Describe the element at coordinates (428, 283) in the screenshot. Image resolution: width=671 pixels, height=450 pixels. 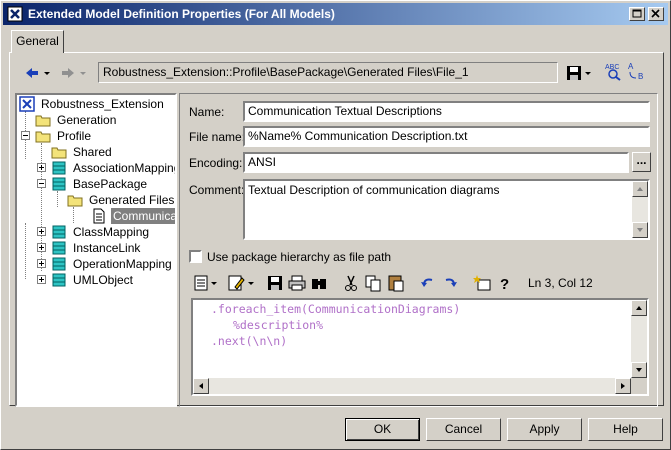
I see `undo-button` at that location.